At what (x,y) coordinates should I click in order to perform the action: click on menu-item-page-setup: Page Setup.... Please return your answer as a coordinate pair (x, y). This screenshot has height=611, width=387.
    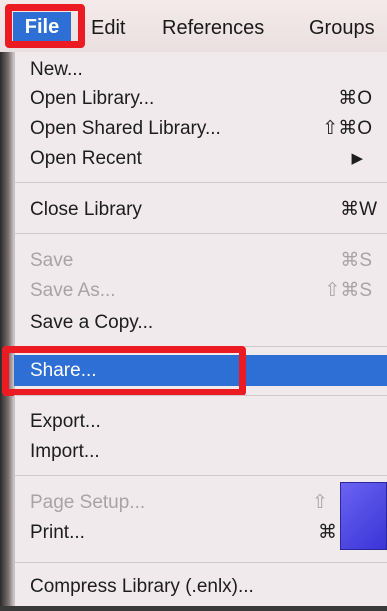
    Looking at the image, I should click on (88, 502).